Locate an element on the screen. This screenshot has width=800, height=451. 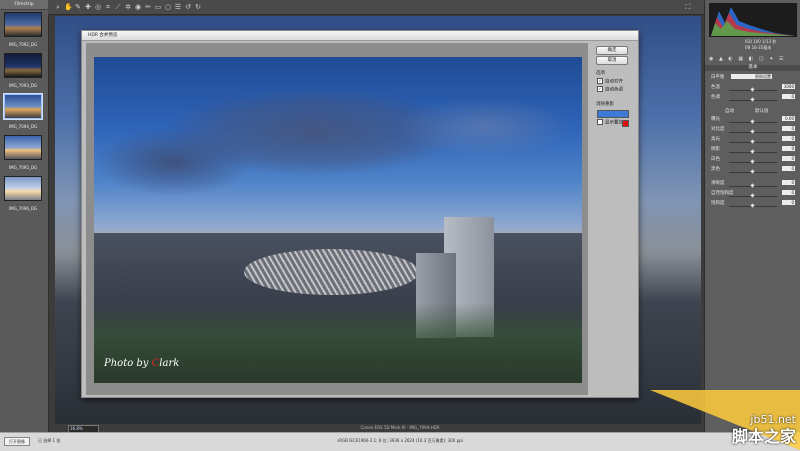
filmstrip-thumbnail: · · · · · IMG_7096_DG is located at coordinates (23, 194).